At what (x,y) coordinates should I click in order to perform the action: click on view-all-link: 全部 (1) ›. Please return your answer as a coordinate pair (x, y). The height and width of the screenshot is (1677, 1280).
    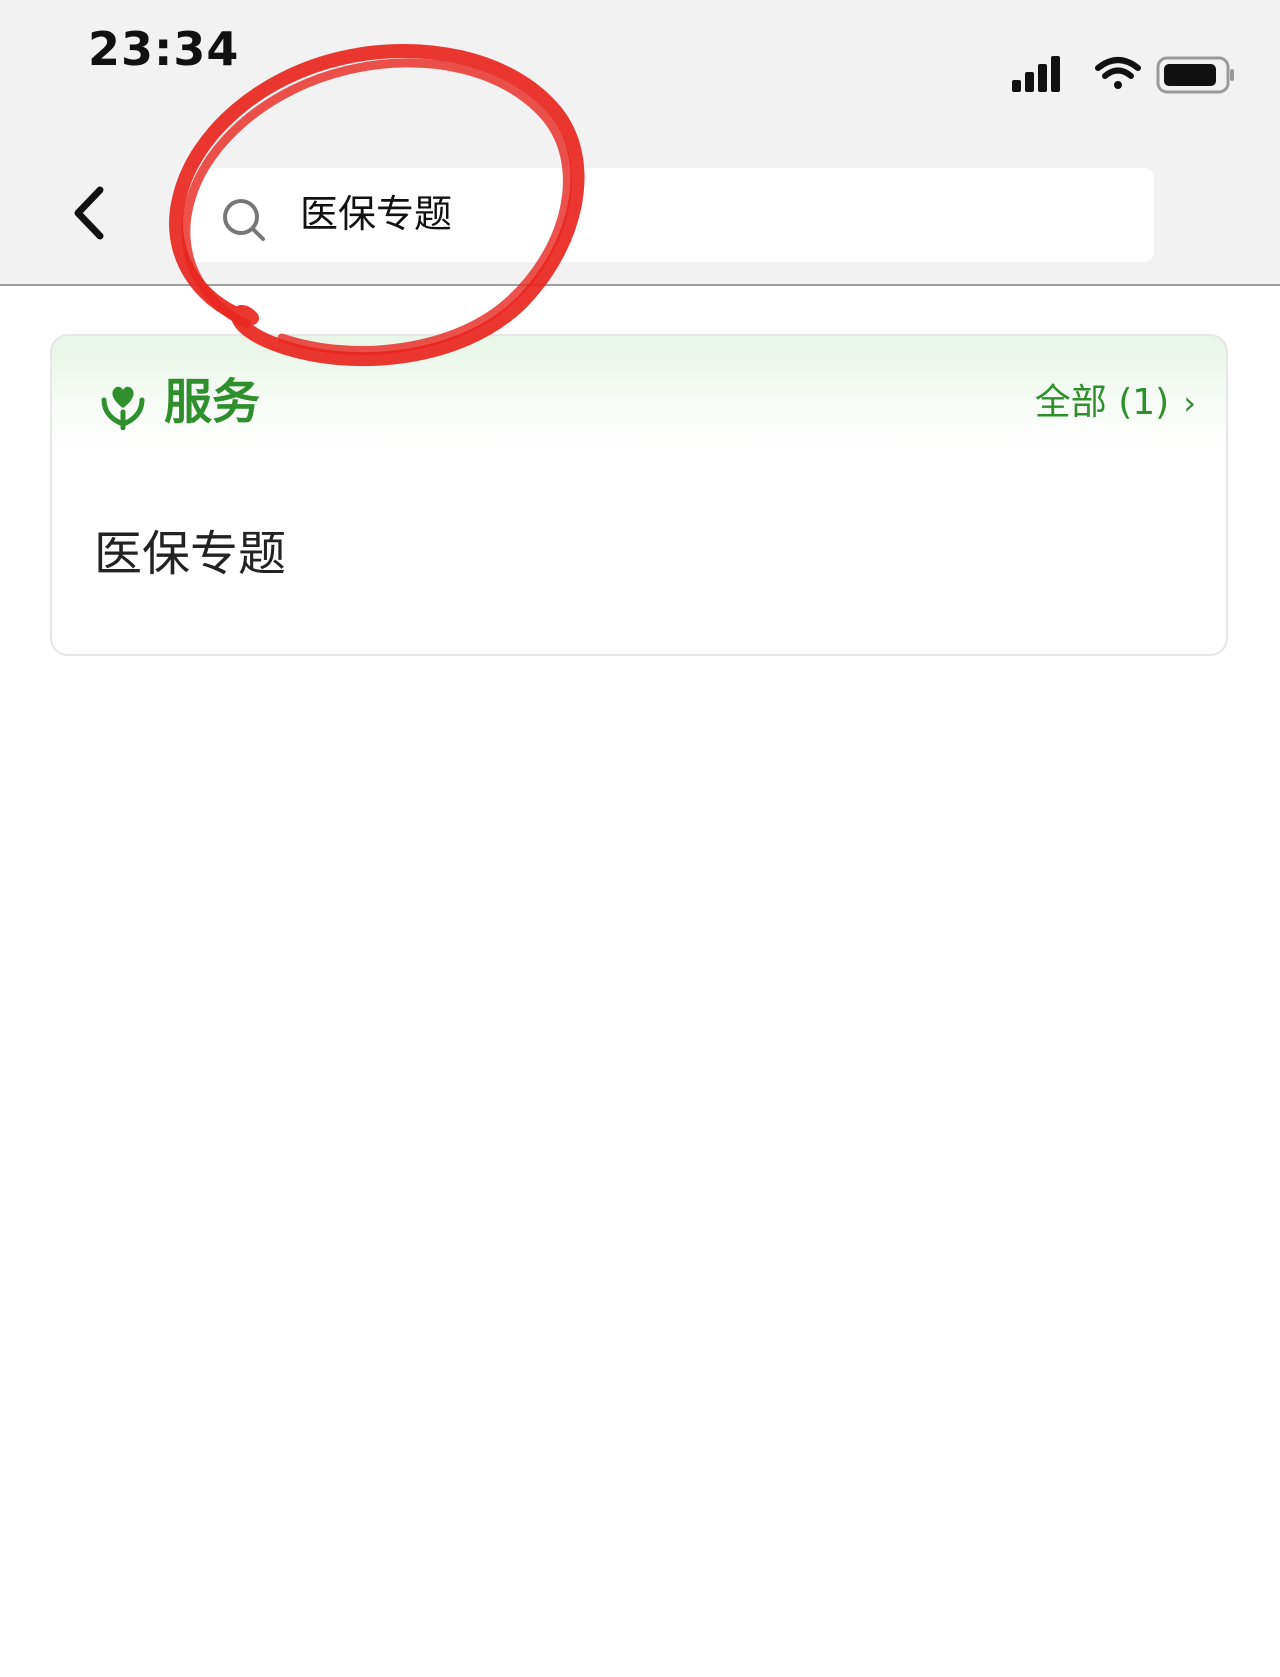
    Looking at the image, I should click on (1115, 403).